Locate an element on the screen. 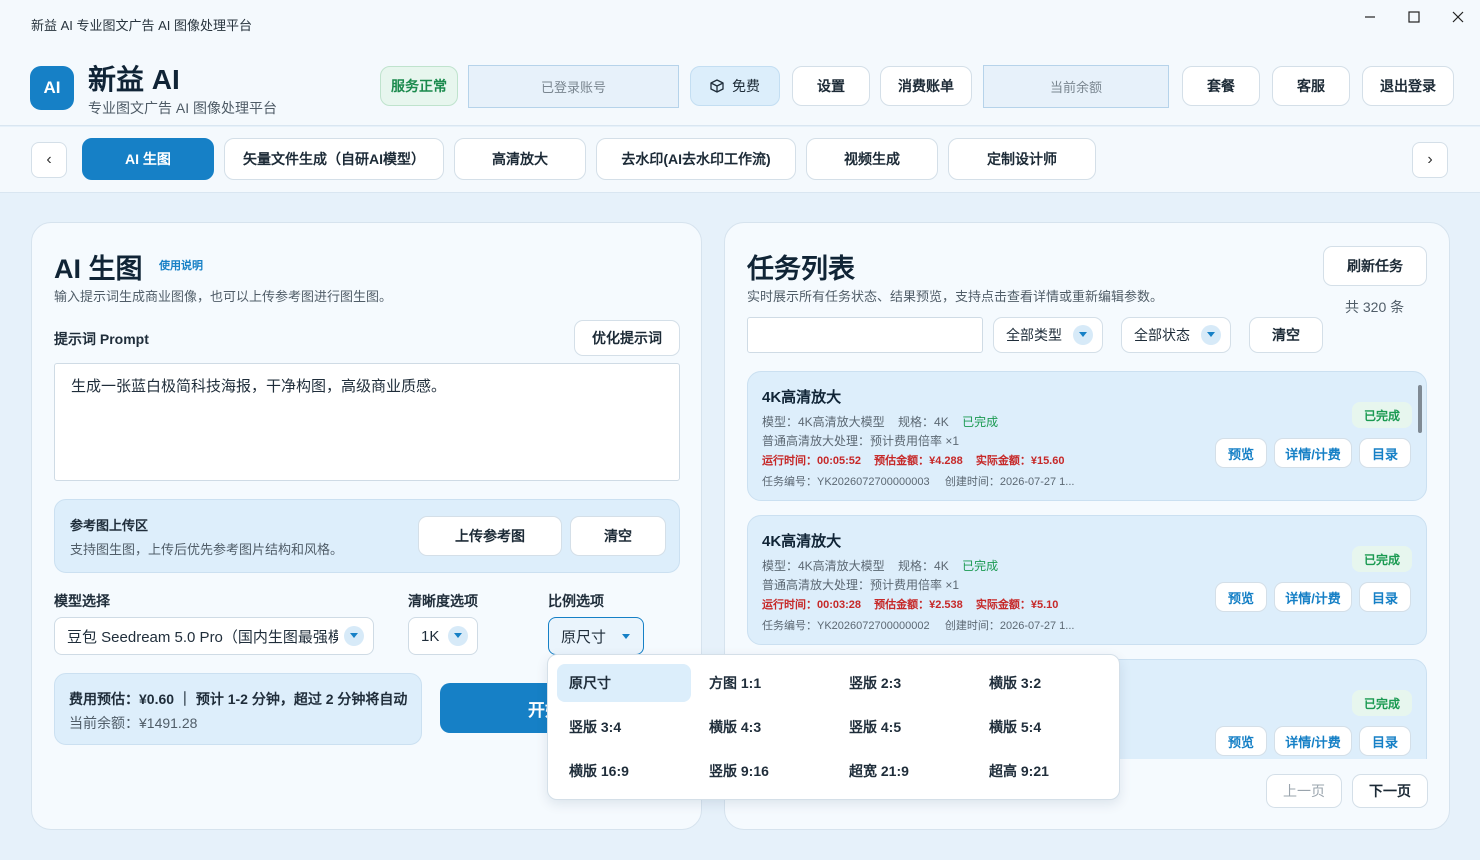 This screenshot has height=860, width=1480. plan-button: 套餐 is located at coordinates (1221, 86).